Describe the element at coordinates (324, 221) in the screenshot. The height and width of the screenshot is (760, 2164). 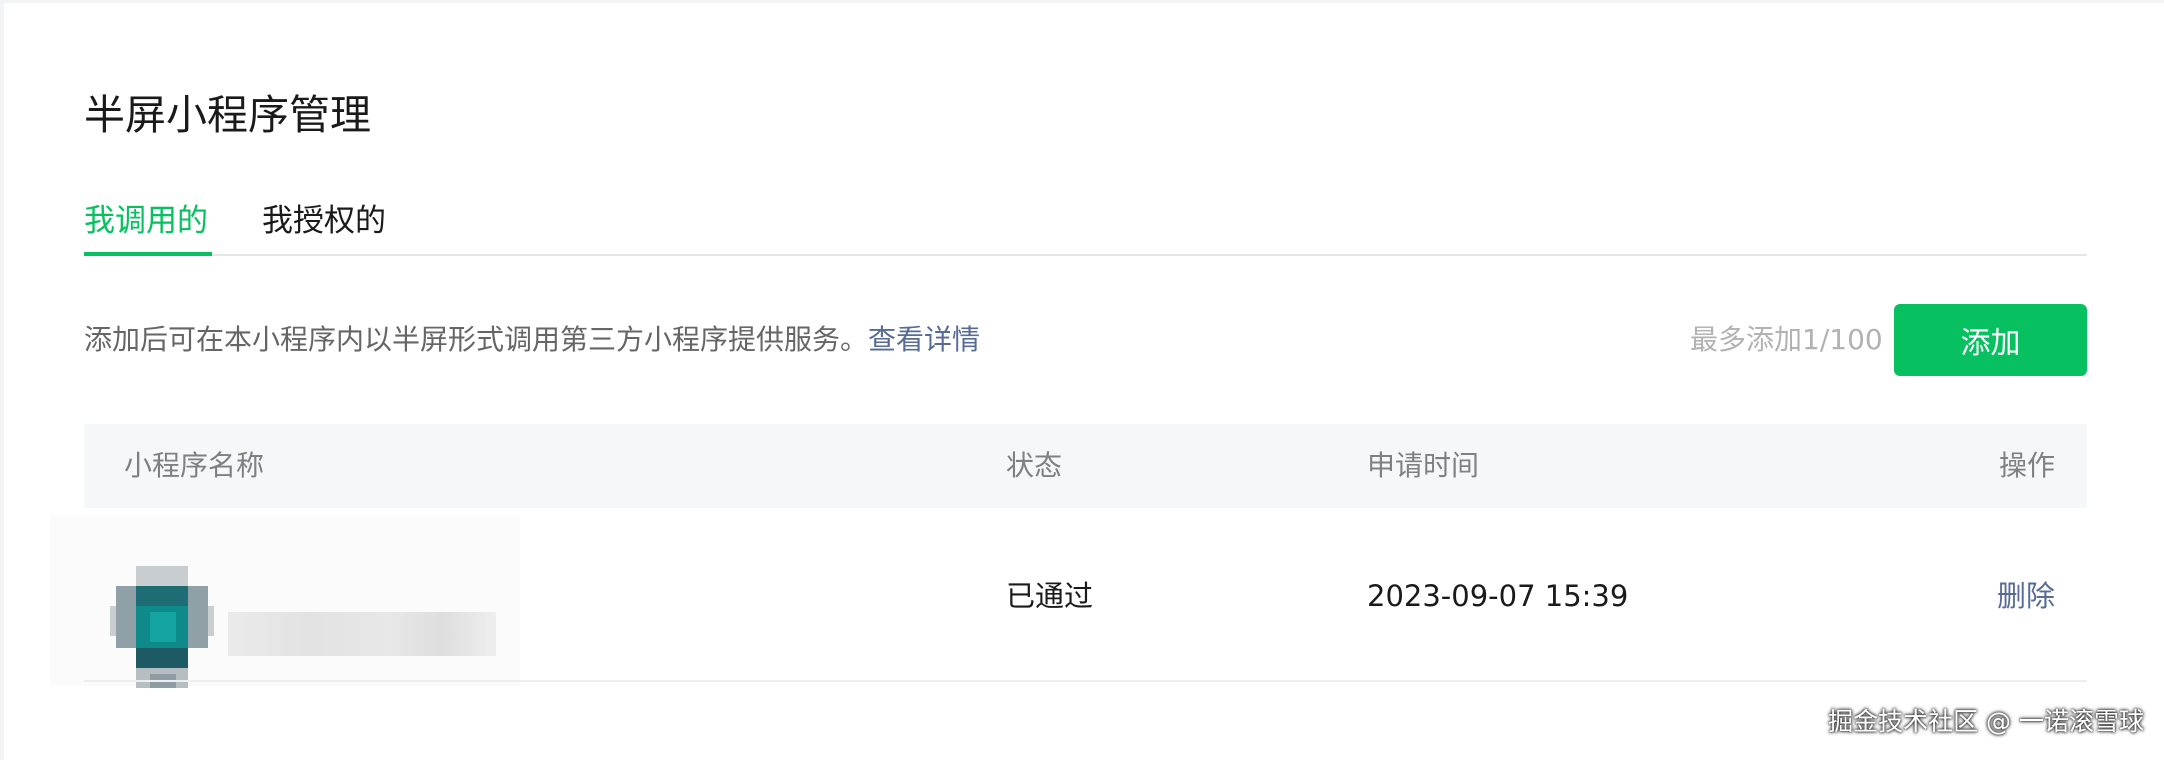
I see `tab-my-authorizations: 我授权的` at that location.